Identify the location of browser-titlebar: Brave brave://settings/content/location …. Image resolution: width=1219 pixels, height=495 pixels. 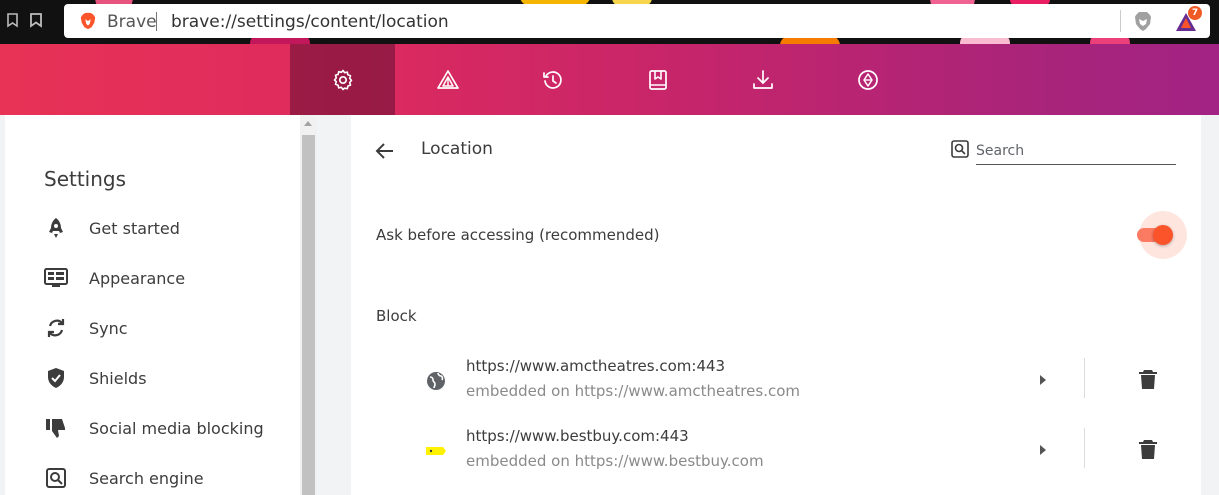
(609, 22).